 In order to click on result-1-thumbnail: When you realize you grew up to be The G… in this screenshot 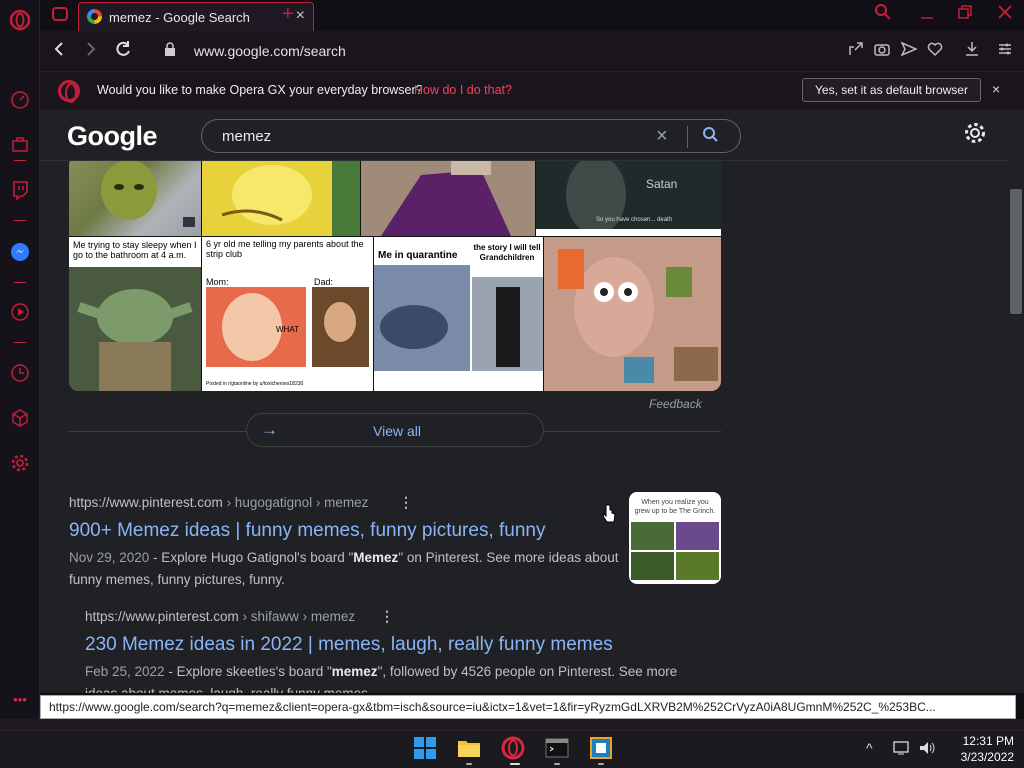, I will do `click(675, 538)`.